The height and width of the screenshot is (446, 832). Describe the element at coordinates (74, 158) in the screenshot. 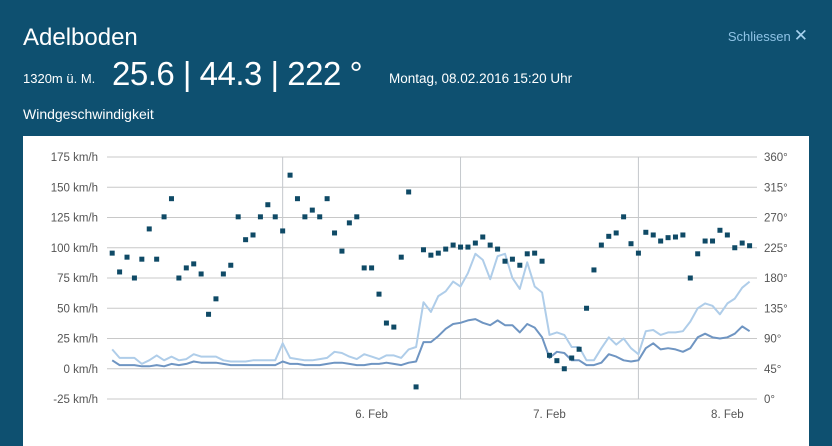

I see `y-left-tick-label: 175 km/h` at that location.